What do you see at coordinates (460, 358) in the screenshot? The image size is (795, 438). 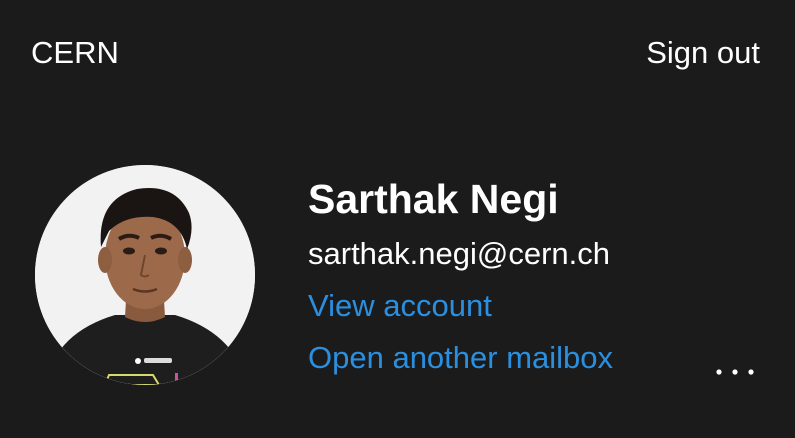 I see `open-another-mailbox-link: Open another mailbox` at bounding box center [460, 358].